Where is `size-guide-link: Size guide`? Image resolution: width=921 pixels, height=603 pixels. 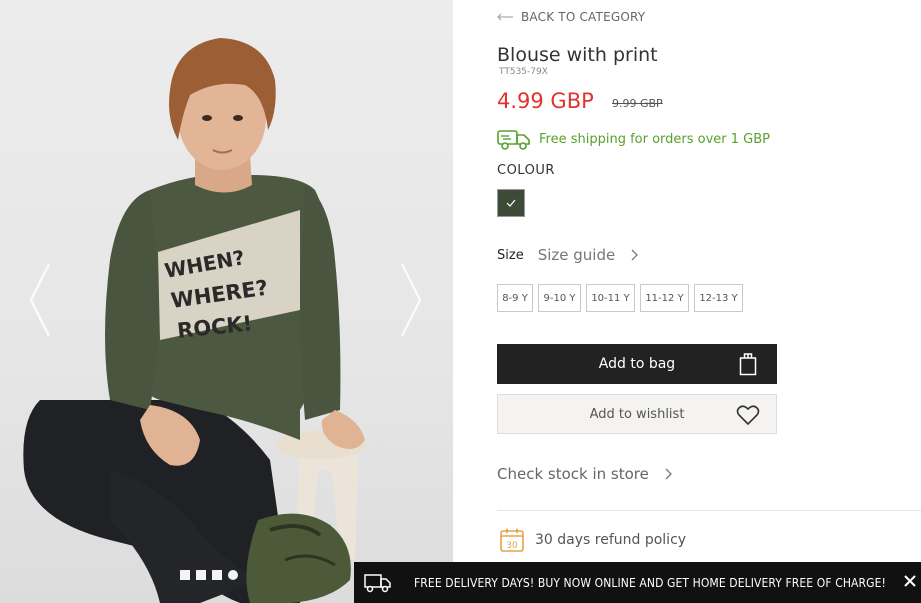
size-guide-link: Size guide is located at coordinates (588, 255).